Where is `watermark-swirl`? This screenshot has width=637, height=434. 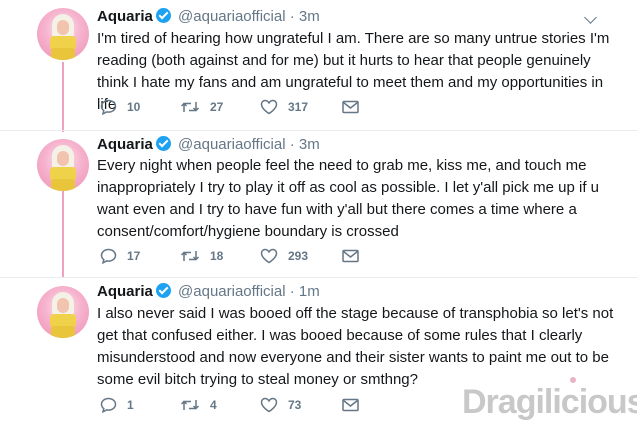 watermark-swirl is located at coordinates (573, 380).